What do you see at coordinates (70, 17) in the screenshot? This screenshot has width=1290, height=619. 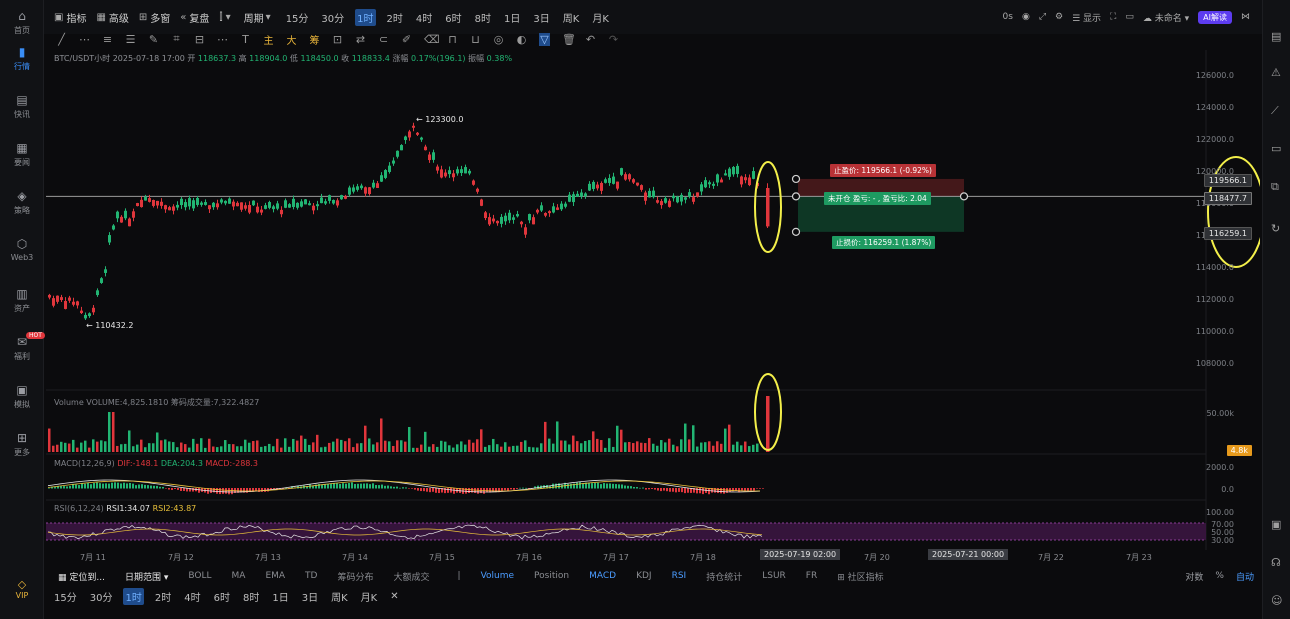 I see `indicators-button: ▣ 指标` at bounding box center [70, 17].